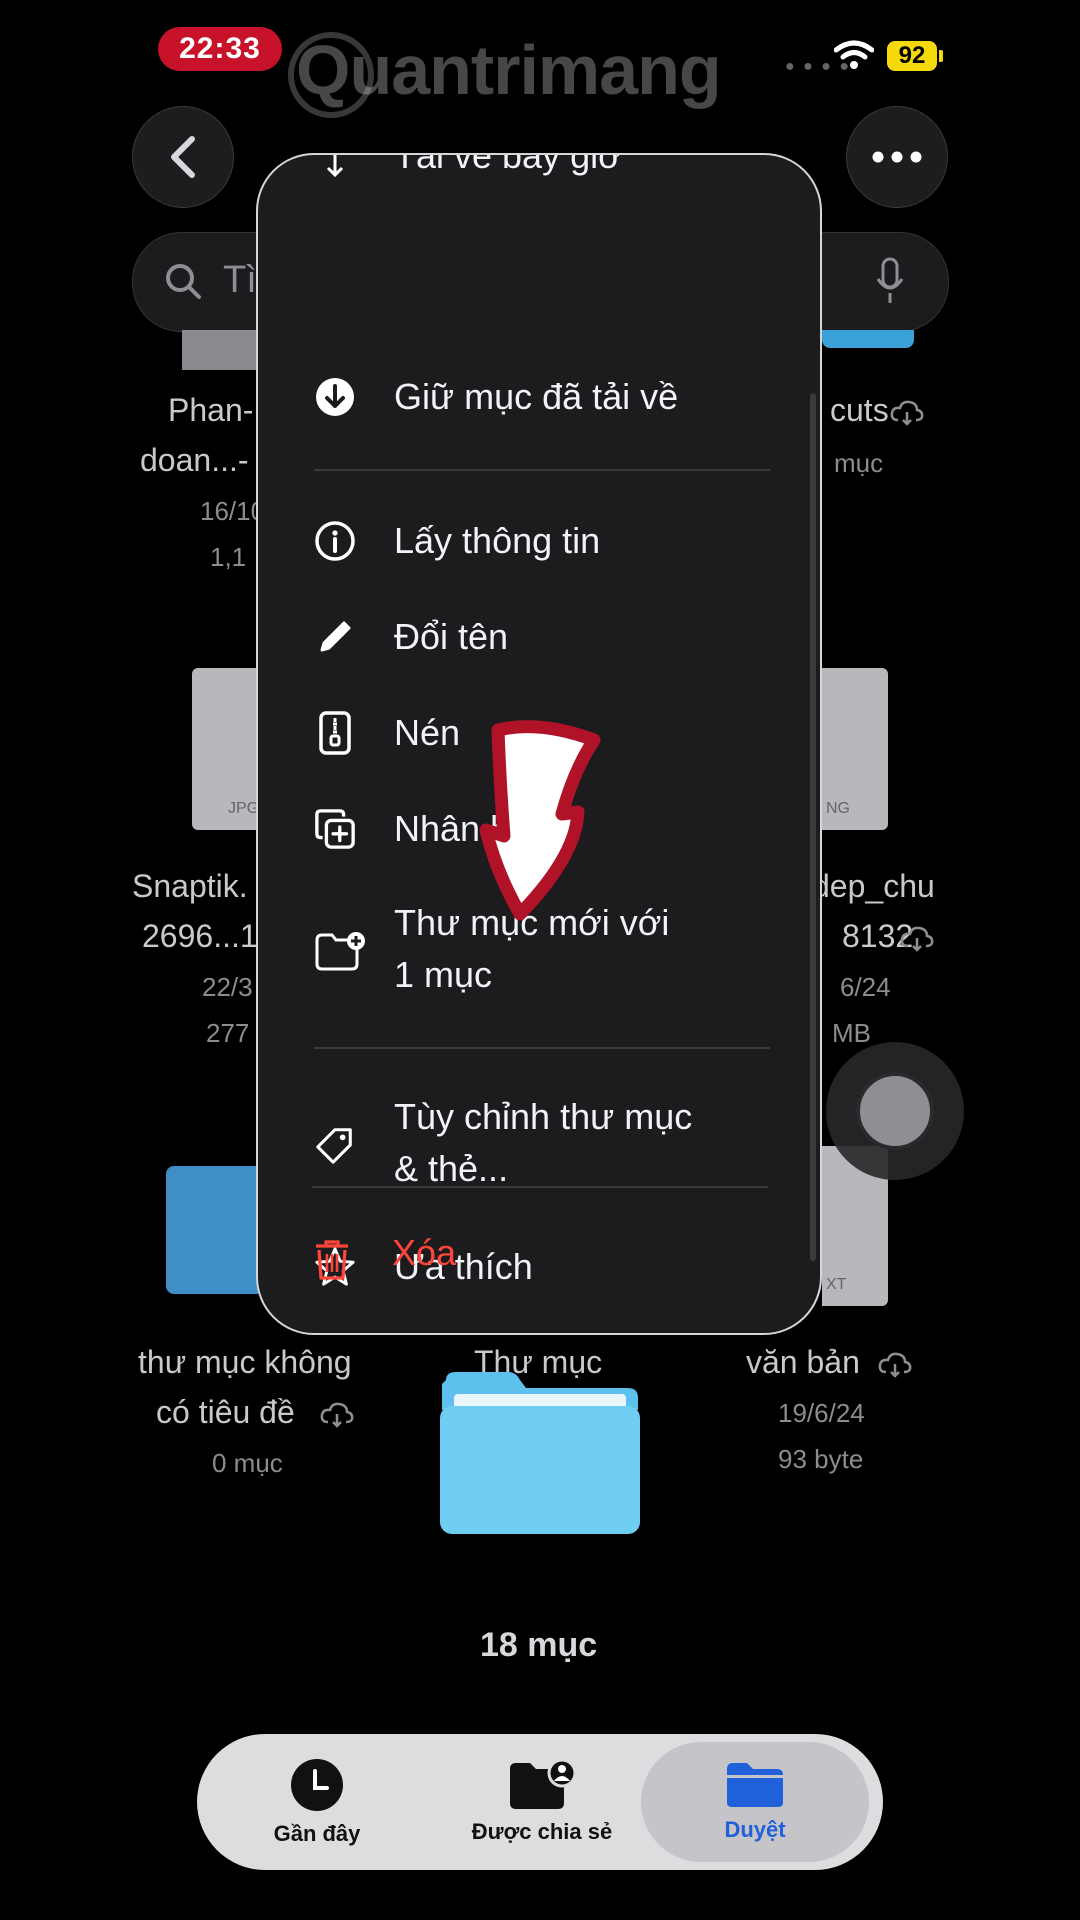 The image size is (1080, 1920). I want to click on tab-bar: Gần đây Được chia sẻ Duyệt, so click(540, 1802).